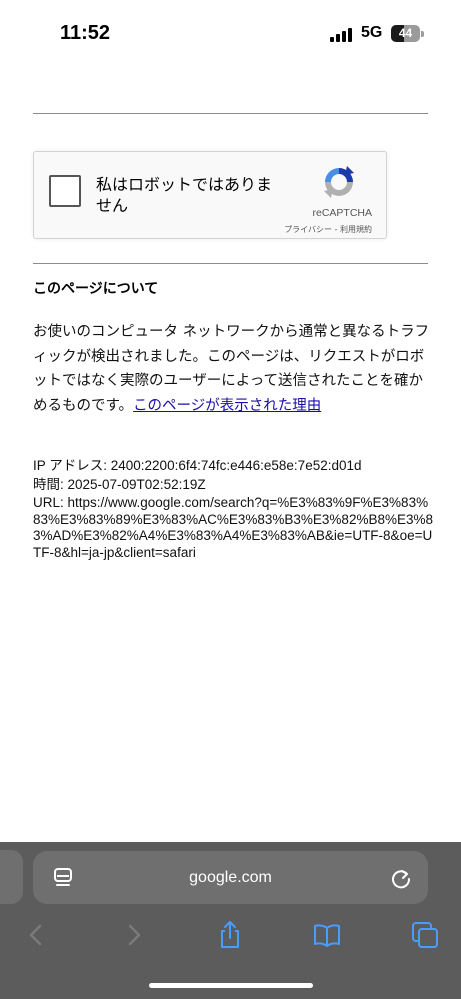 This screenshot has width=461, height=999. I want to click on recaptcha-checkbox, so click(65, 191).